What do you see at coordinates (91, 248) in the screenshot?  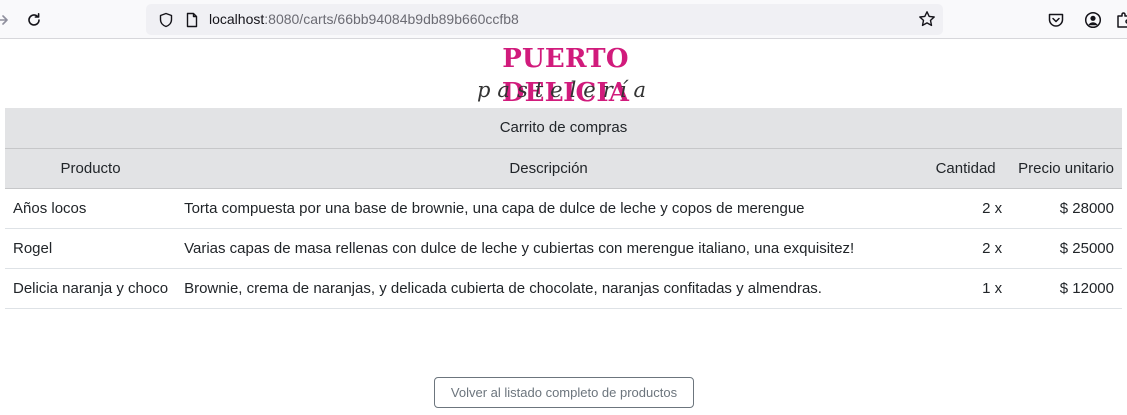 I see `product-name: Rogel` at bounding box center [91, 248].